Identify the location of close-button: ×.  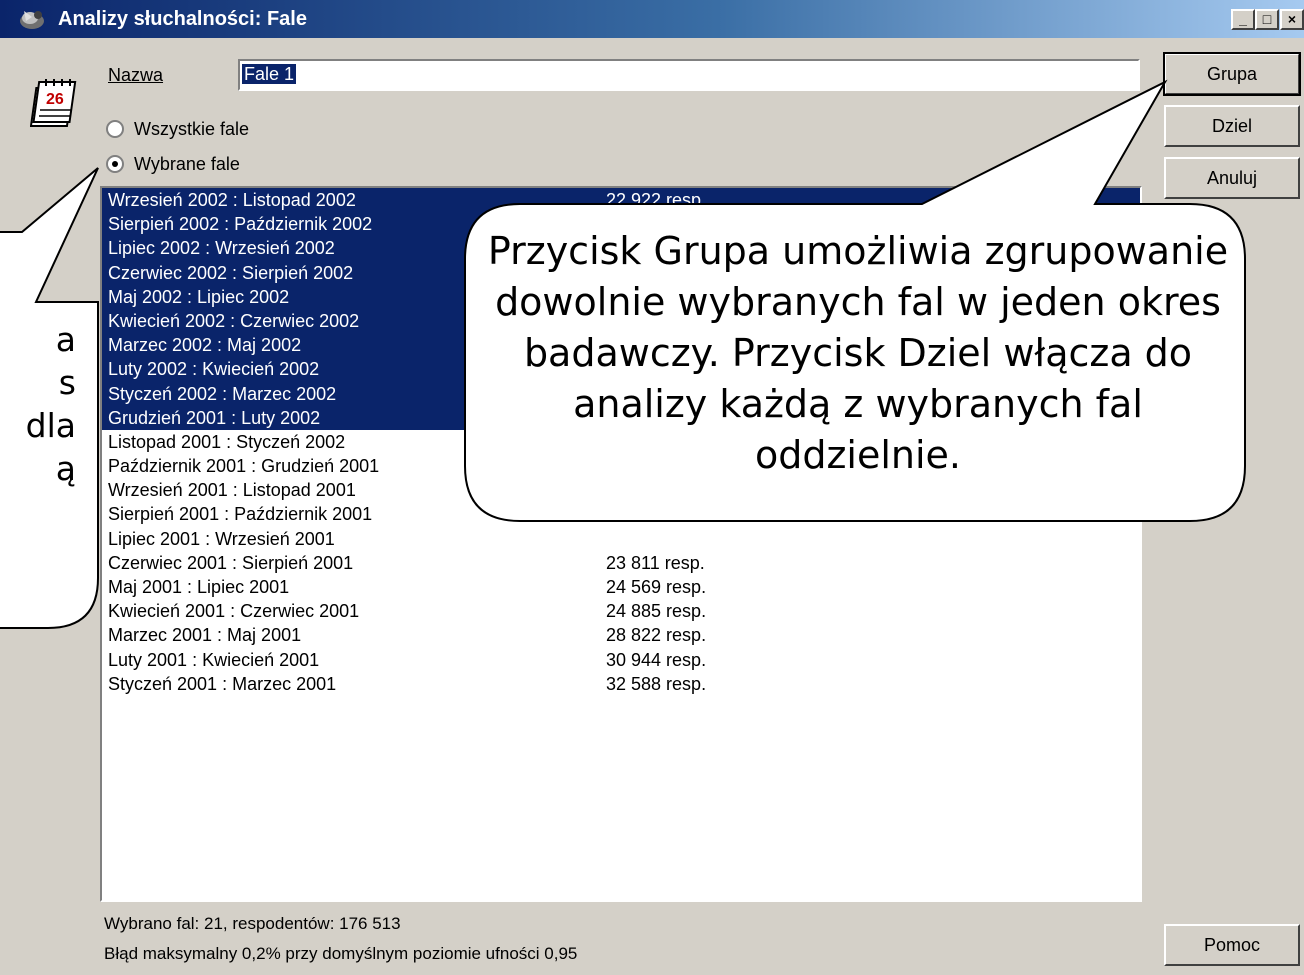
(1292, 19).